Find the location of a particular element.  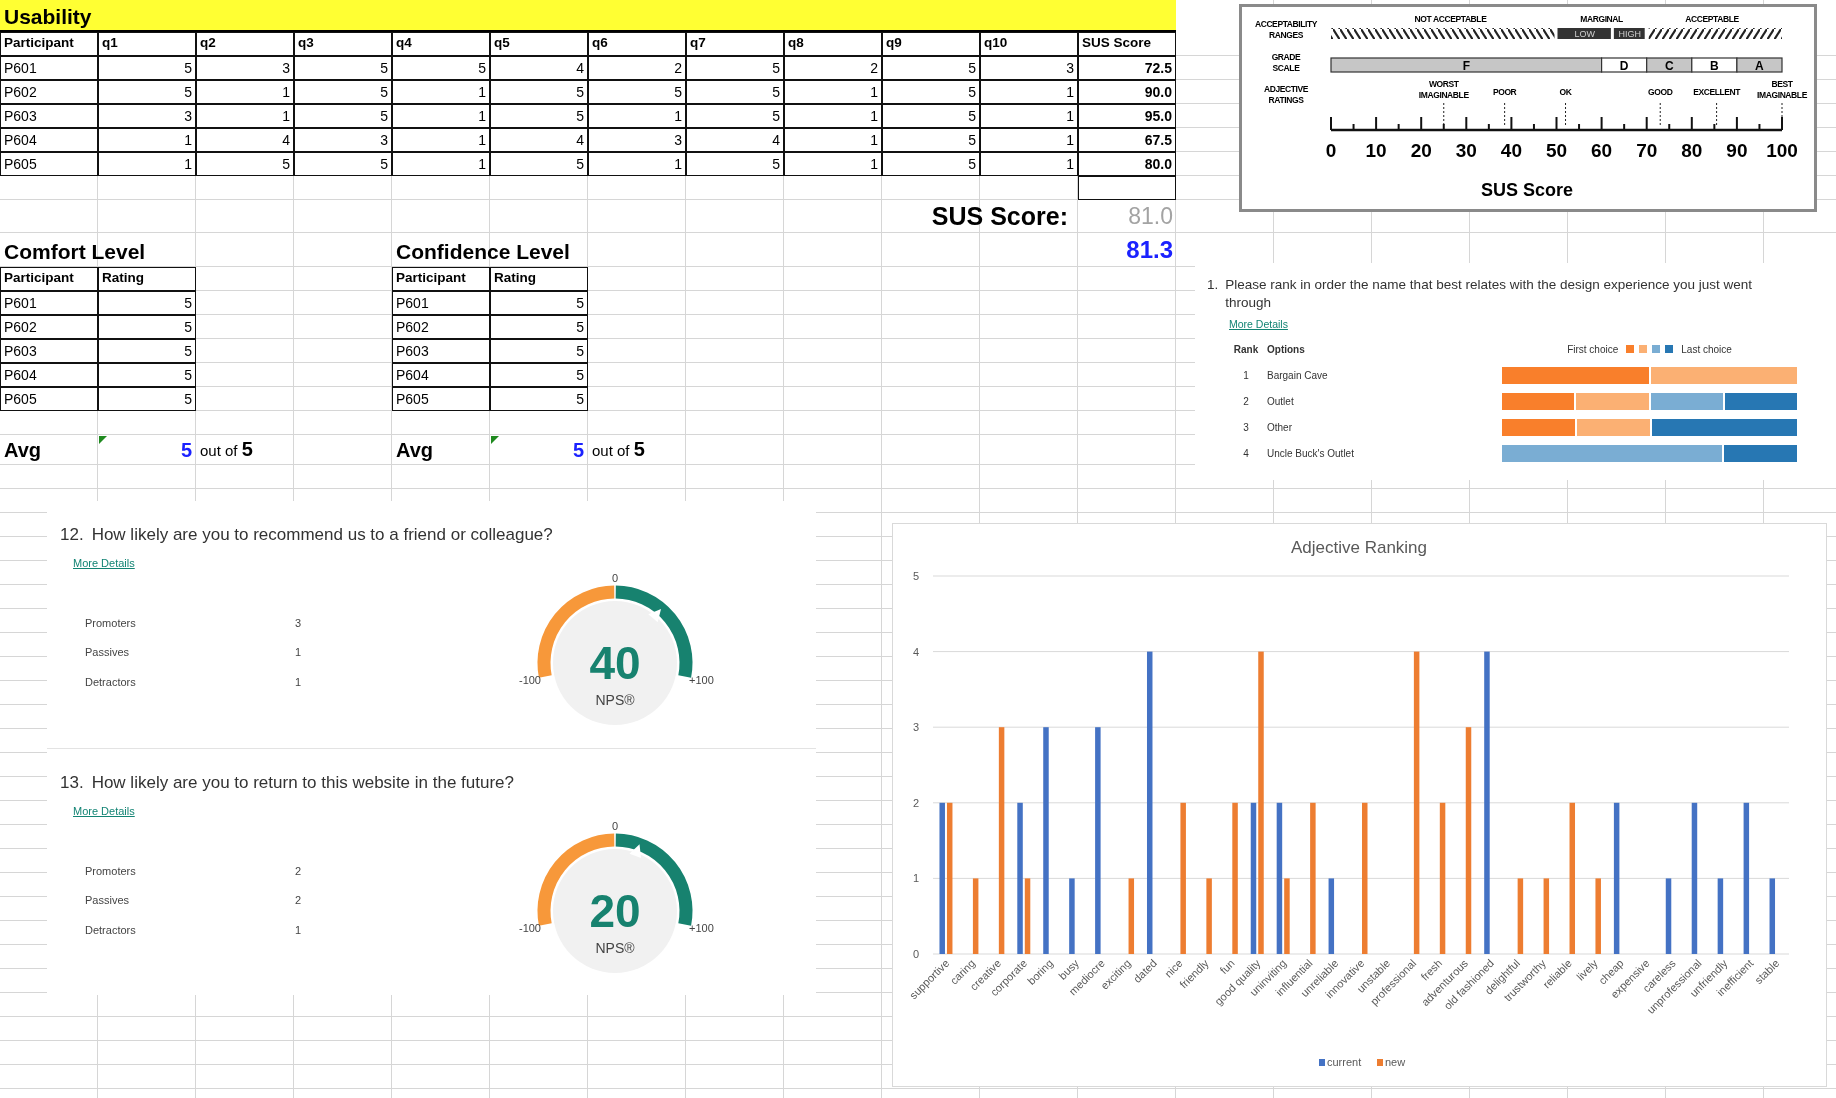

question-text: Please rank in order the name that best relates with the design experience you just went through is located at coordinates (1489, 294).